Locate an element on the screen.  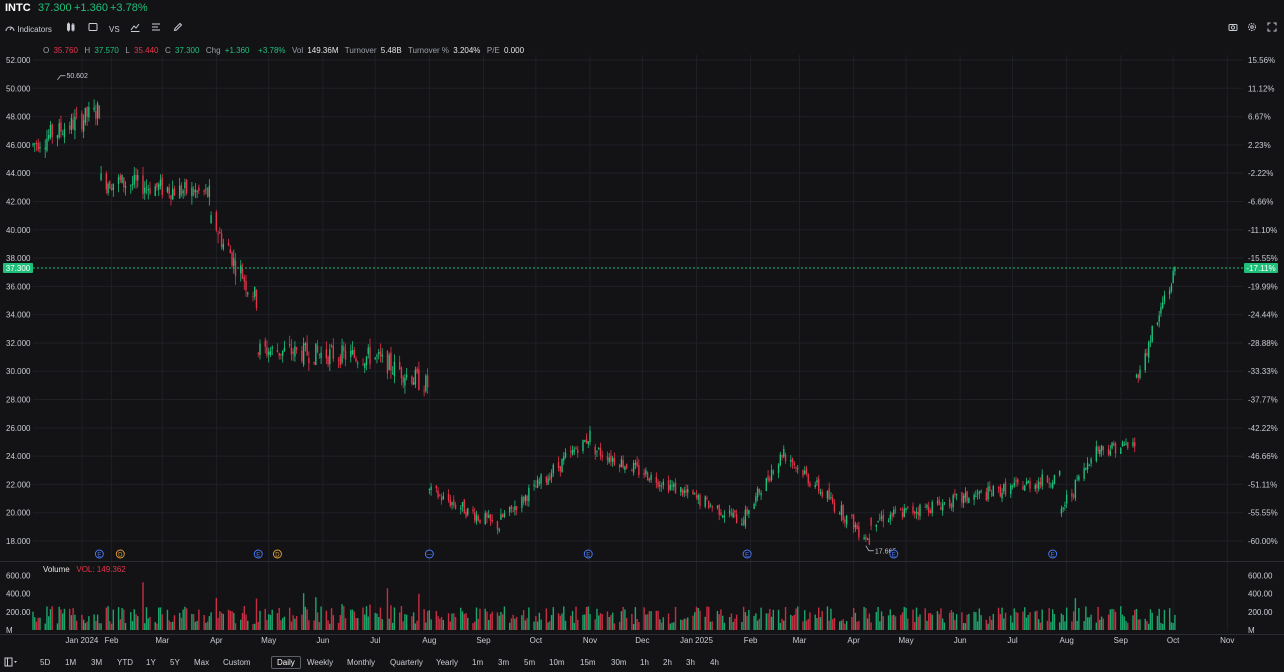
interval-1m-button: 1m is located at coordinates (477, 662).